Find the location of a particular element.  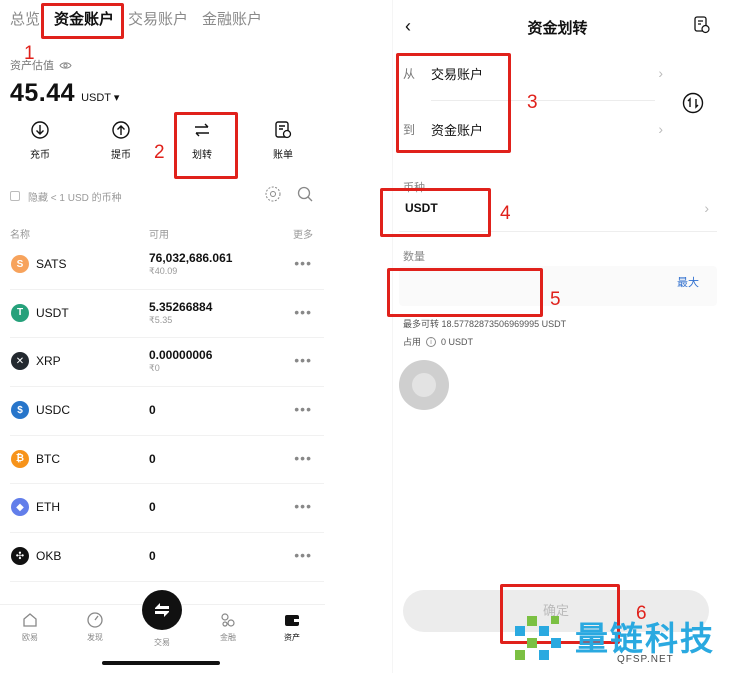

annotation-number-1: 1 is located at coordinates (29, 53).